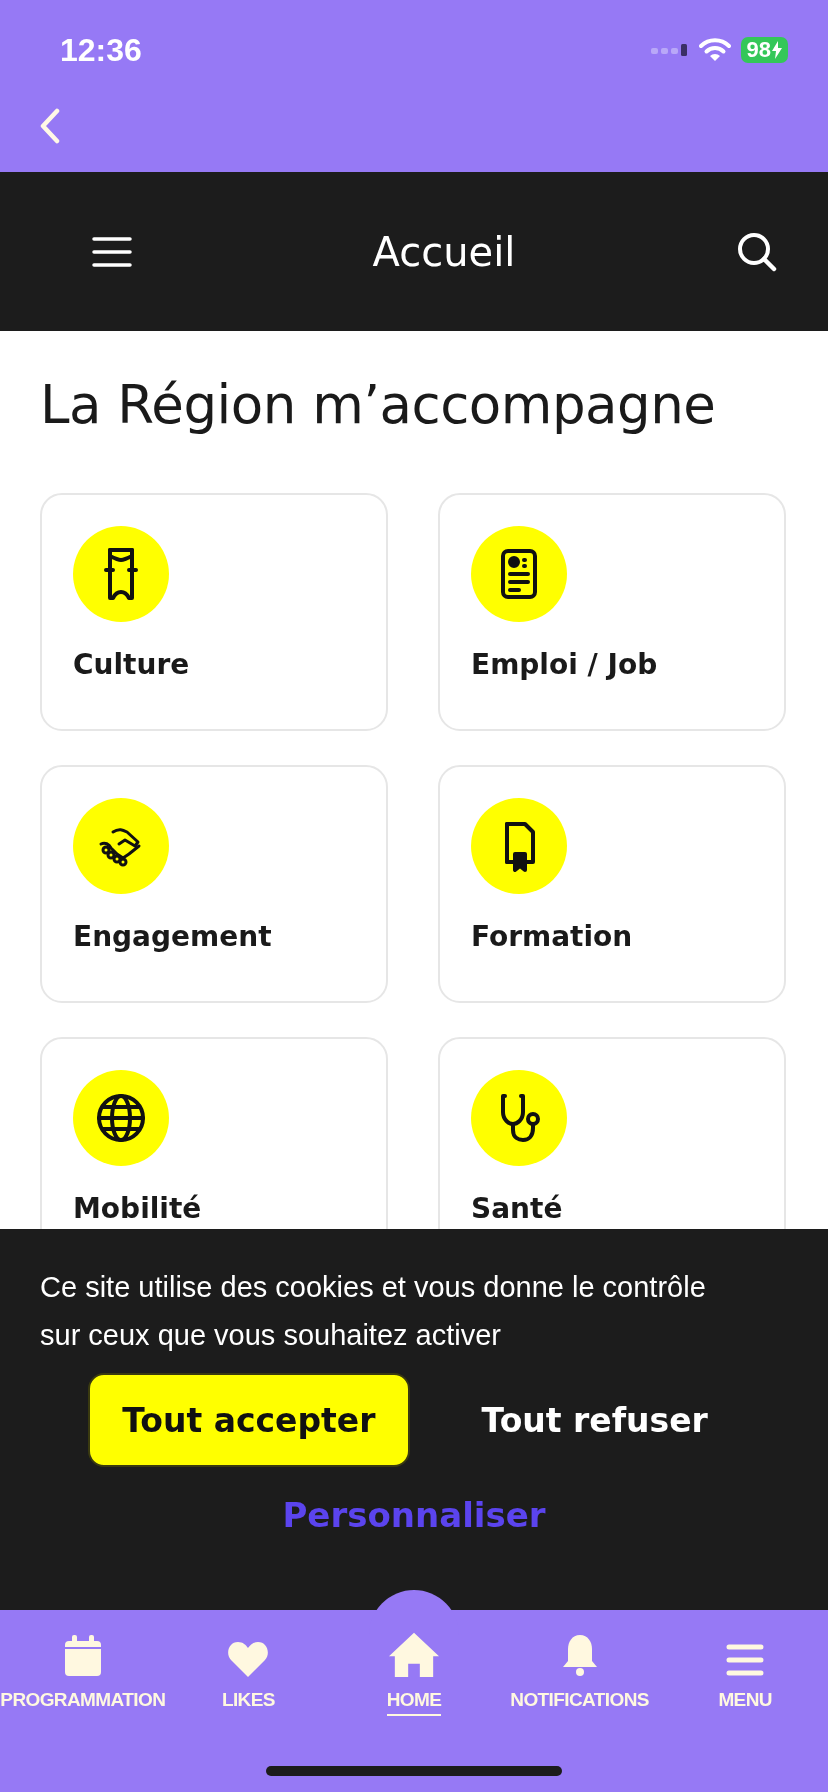 This screenshot has width=828, height=1792. I want to click on bell-icon, so click(579, 1655).